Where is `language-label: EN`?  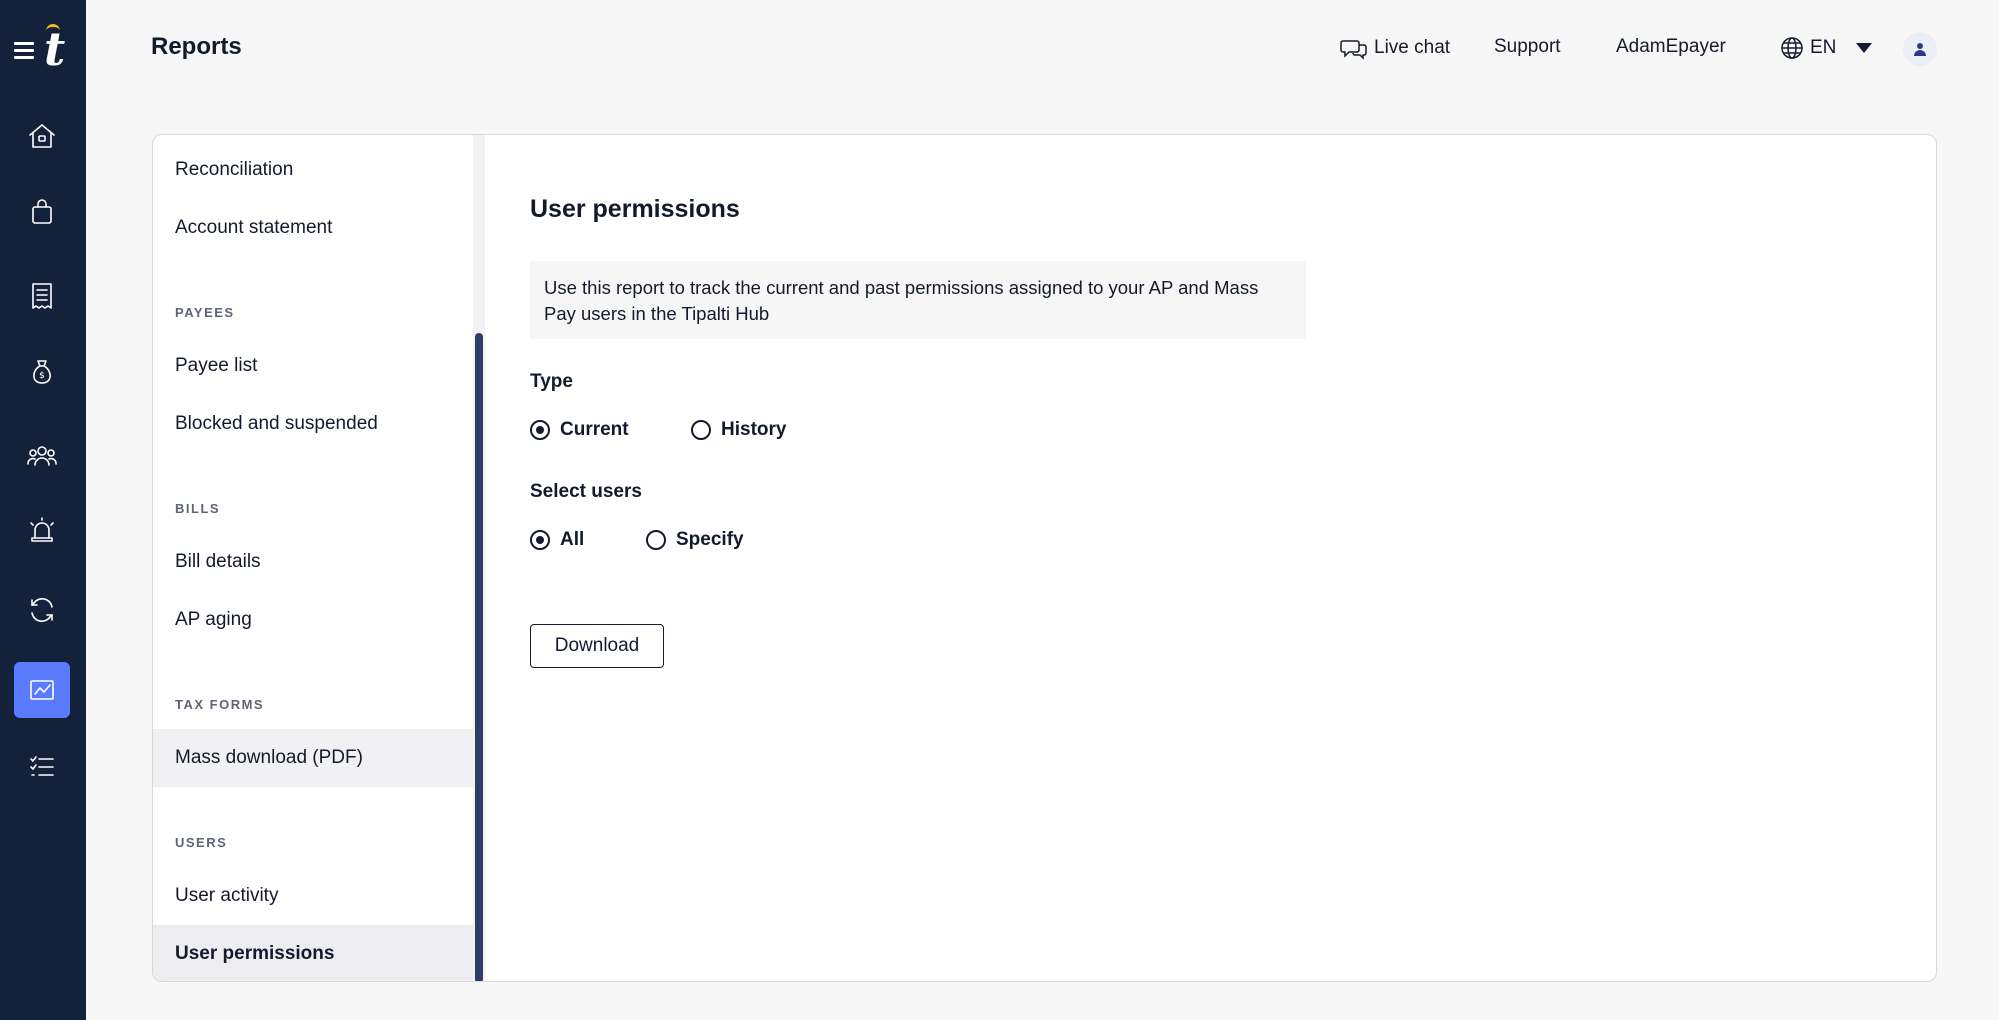 language-label: EN is located at coordinates (1823, 47).